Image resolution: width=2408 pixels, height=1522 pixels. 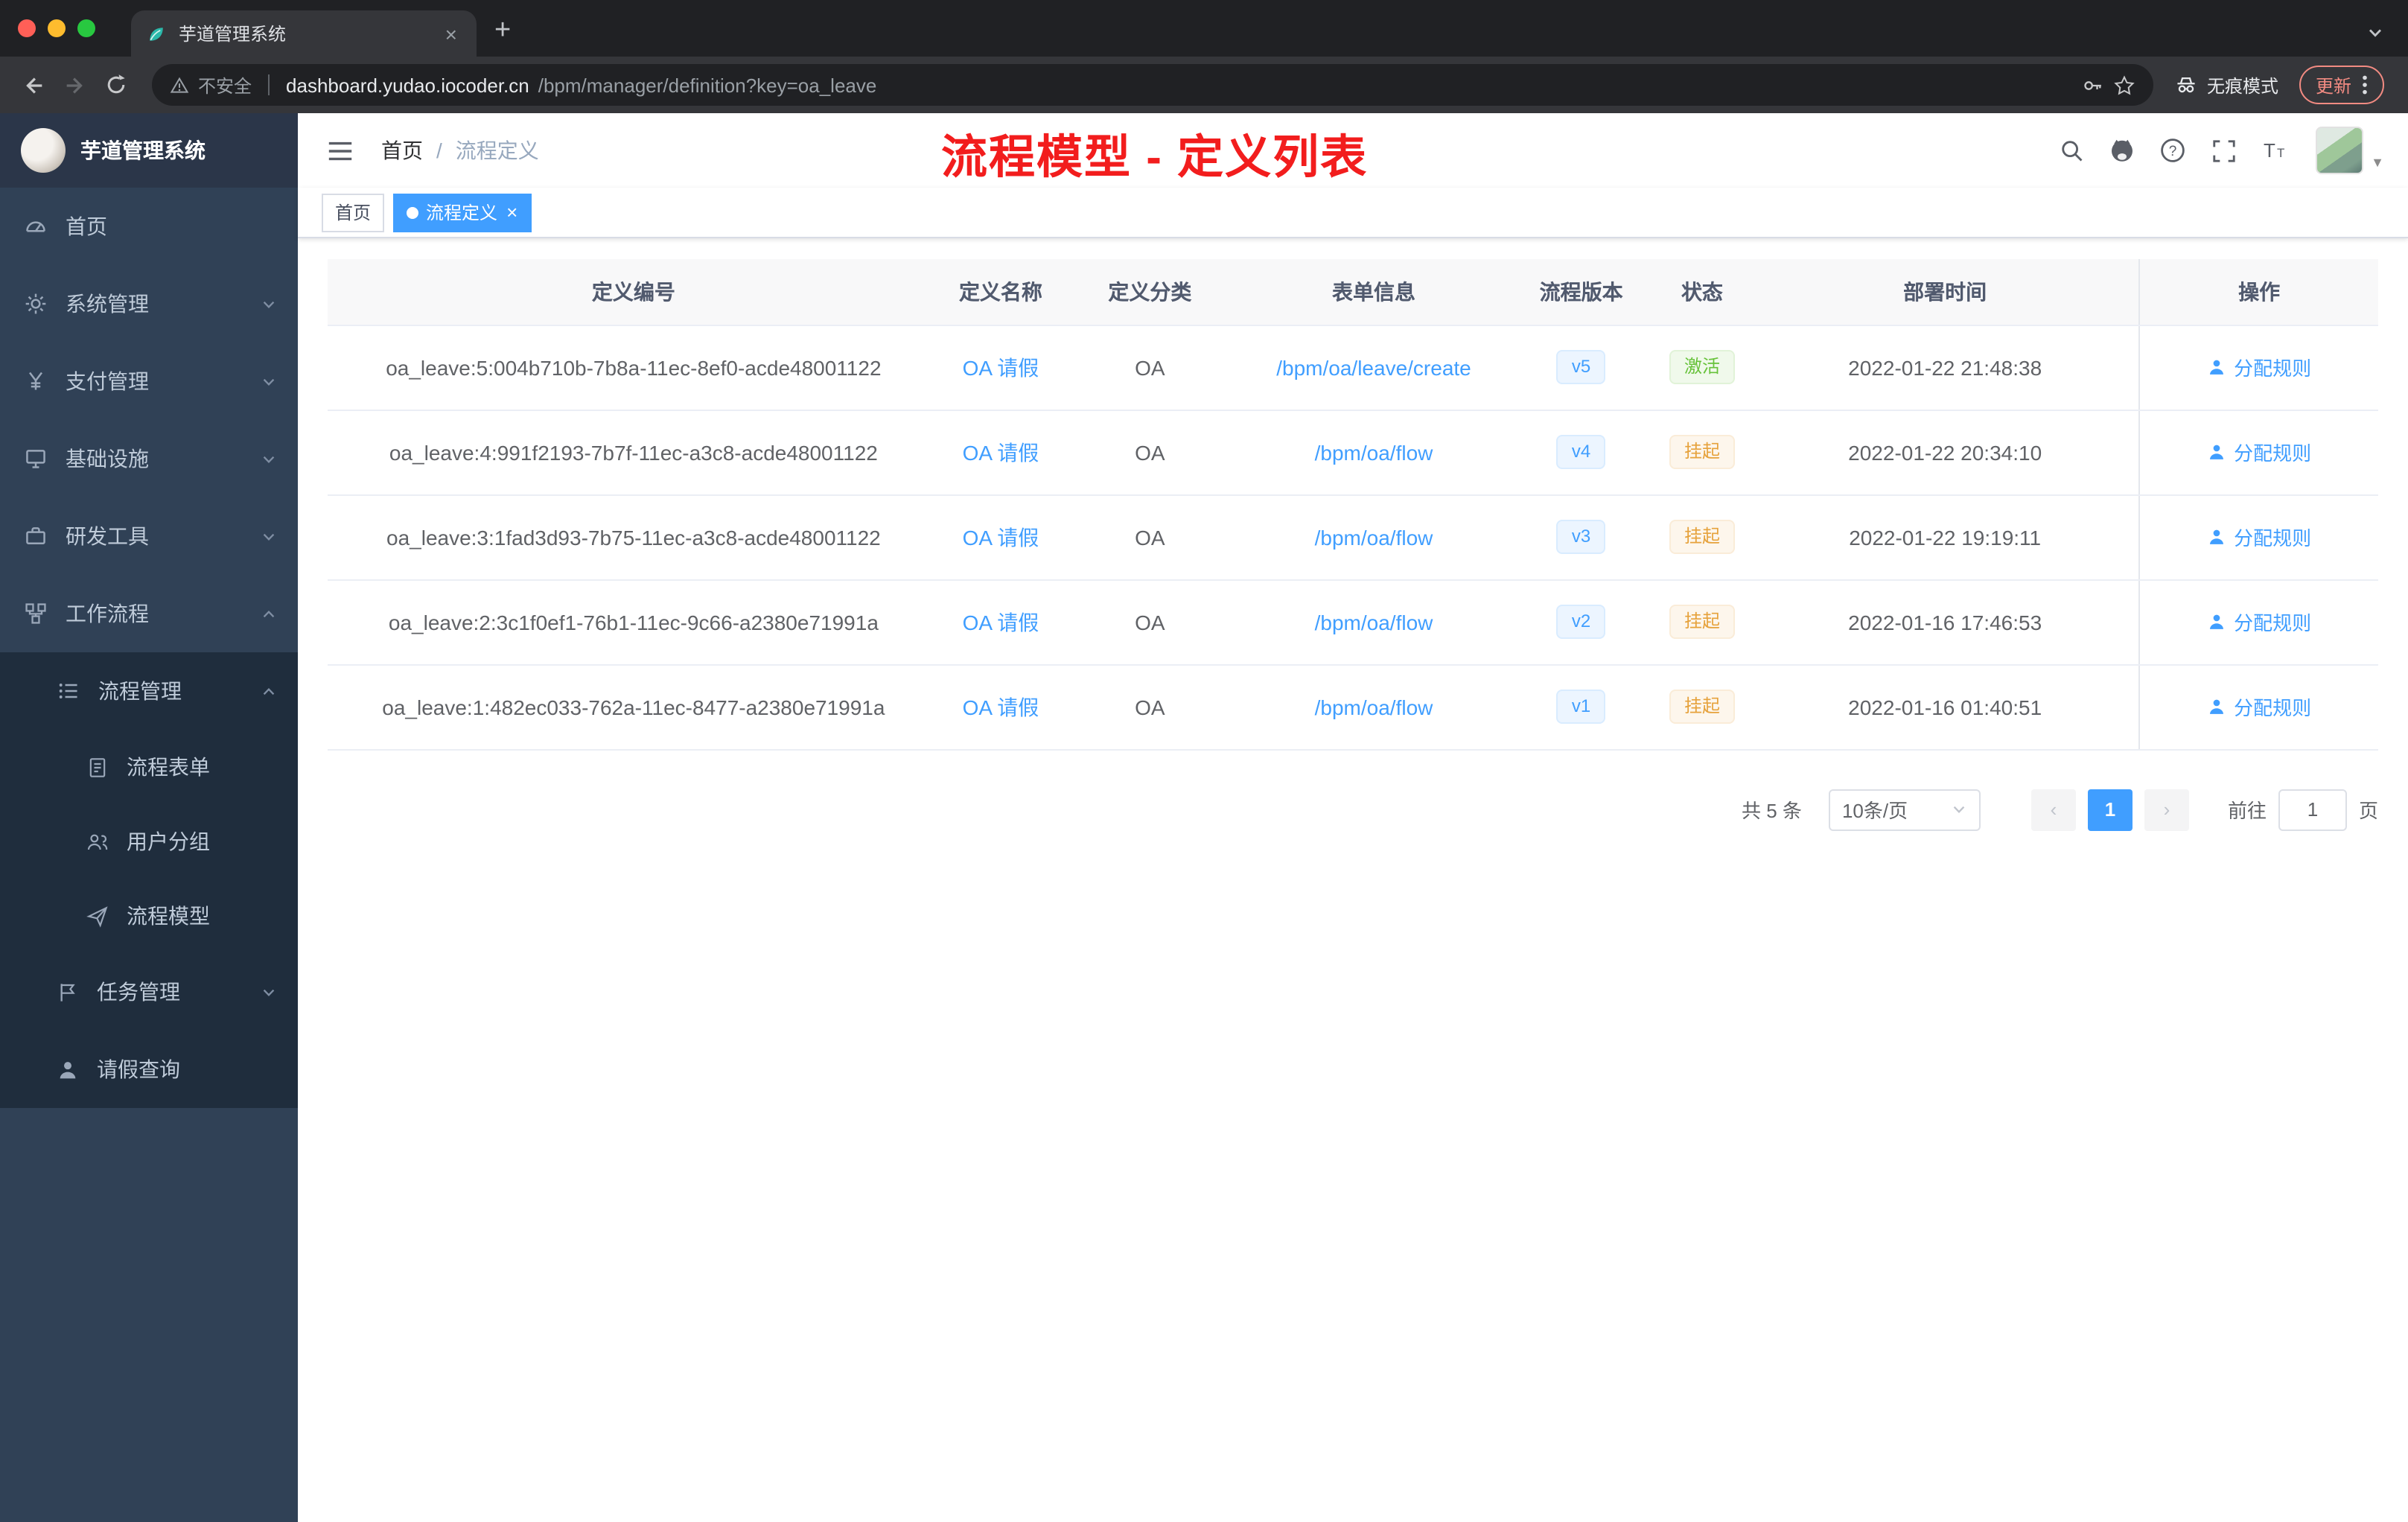 I want to click on window-zoom-button, so click(x=86, y=28).